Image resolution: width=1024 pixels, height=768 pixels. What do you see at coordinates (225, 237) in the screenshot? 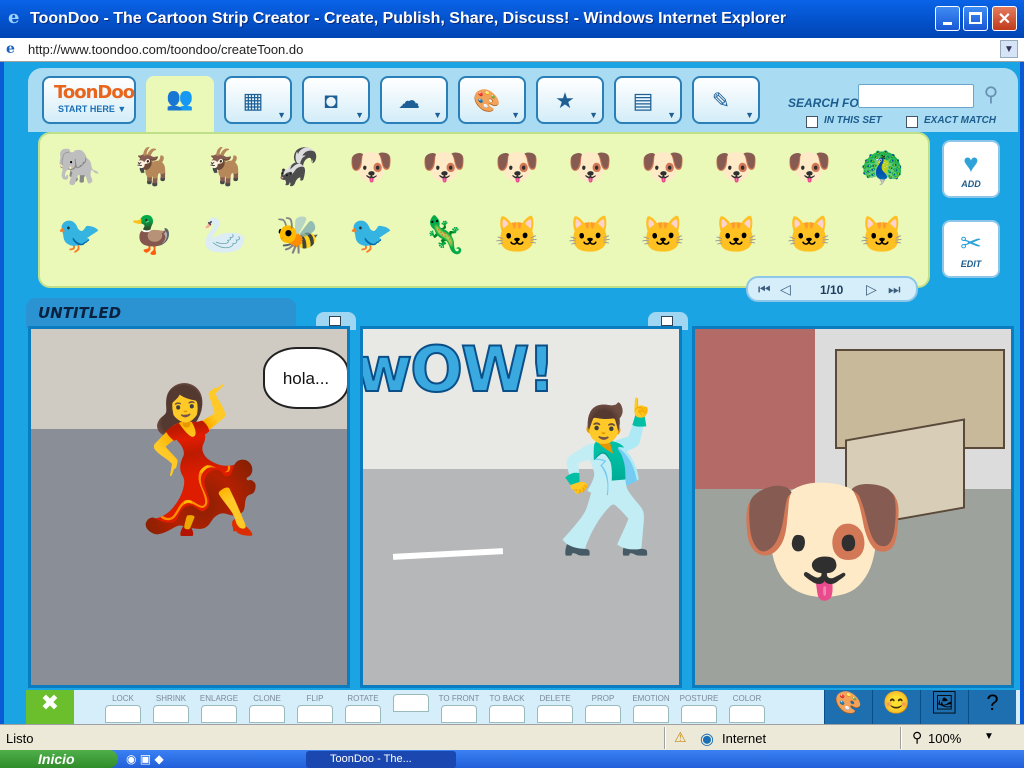
I see `palette-character-r2-2: 🦢` at bounding box center [225, 237].